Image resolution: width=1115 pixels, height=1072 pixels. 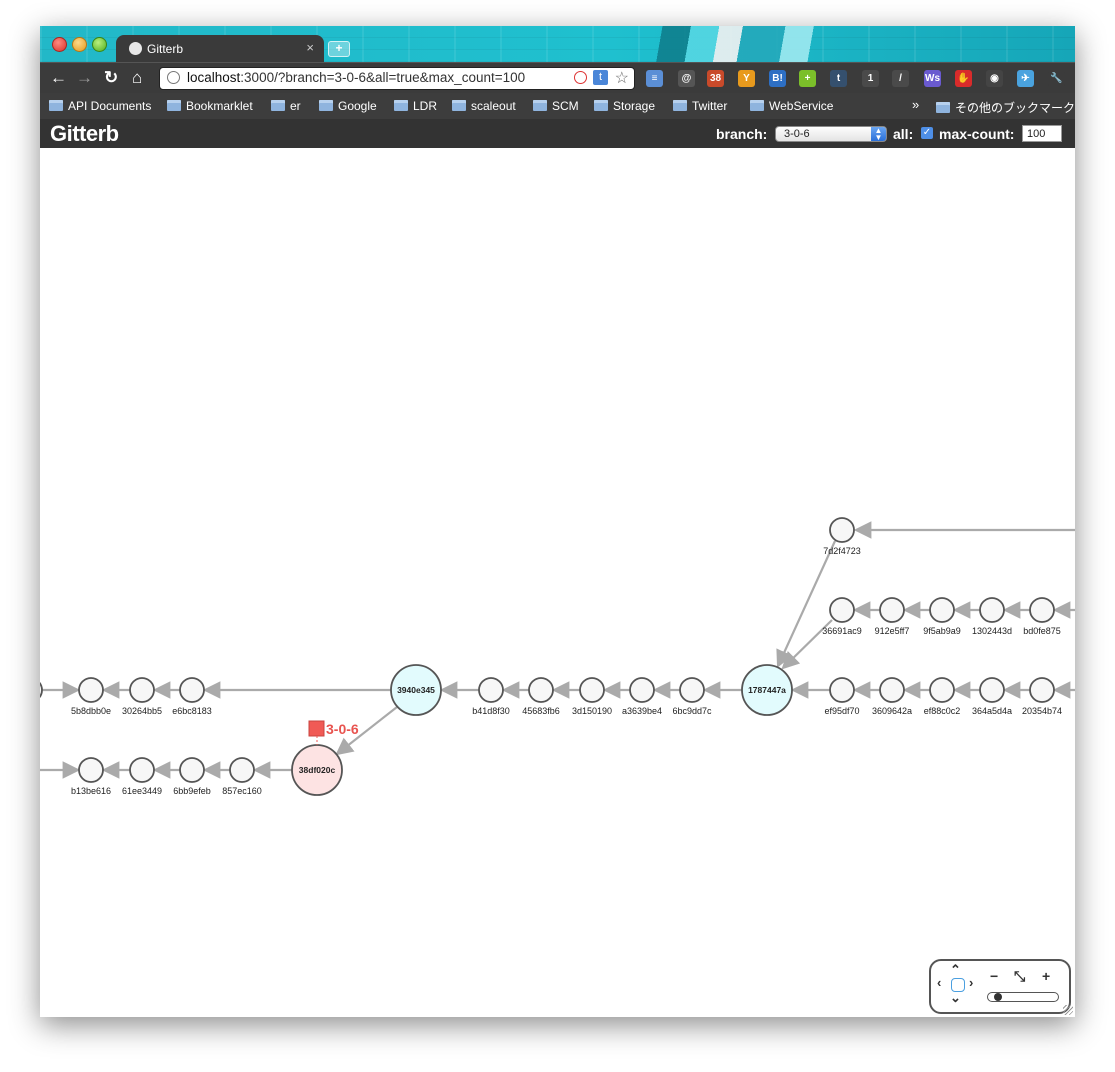 I want to click on bookmarks-overflow-button: », so click(x=915, y=104).